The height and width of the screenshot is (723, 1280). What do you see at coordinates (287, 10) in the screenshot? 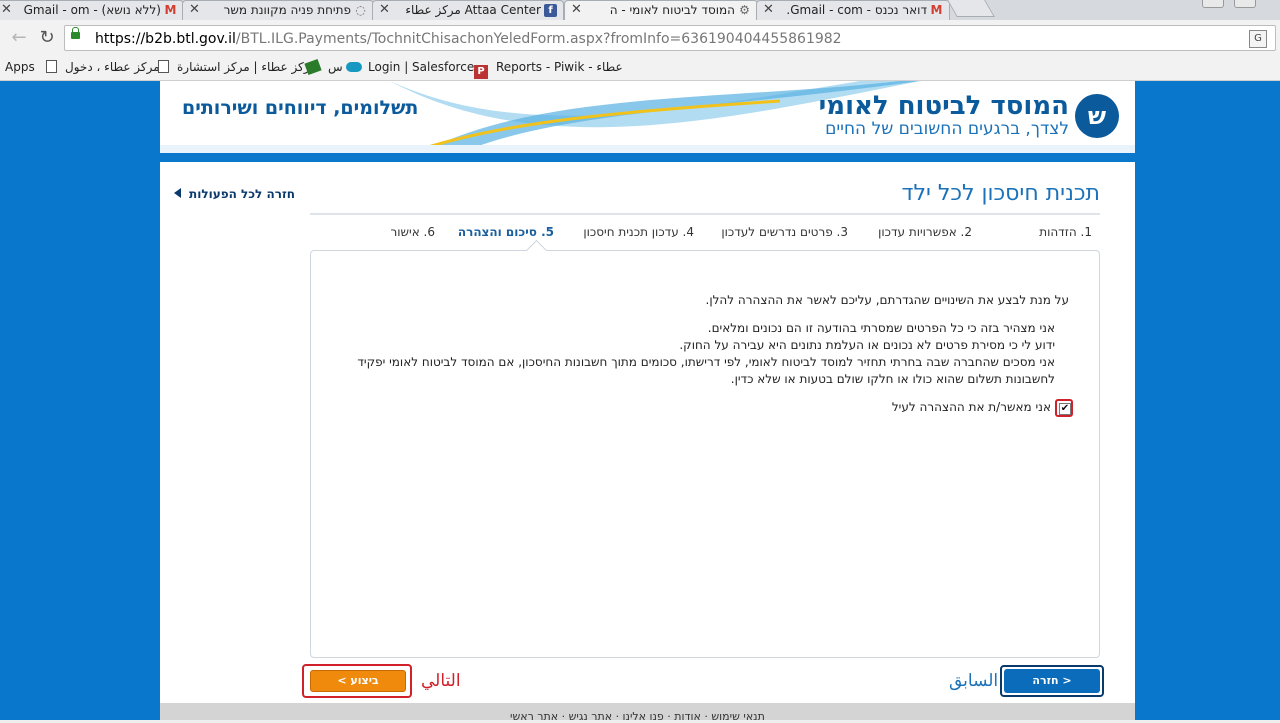
I see `tab-title: פתיחת פניה מקוונת משר` at bounding box center [287, 10].